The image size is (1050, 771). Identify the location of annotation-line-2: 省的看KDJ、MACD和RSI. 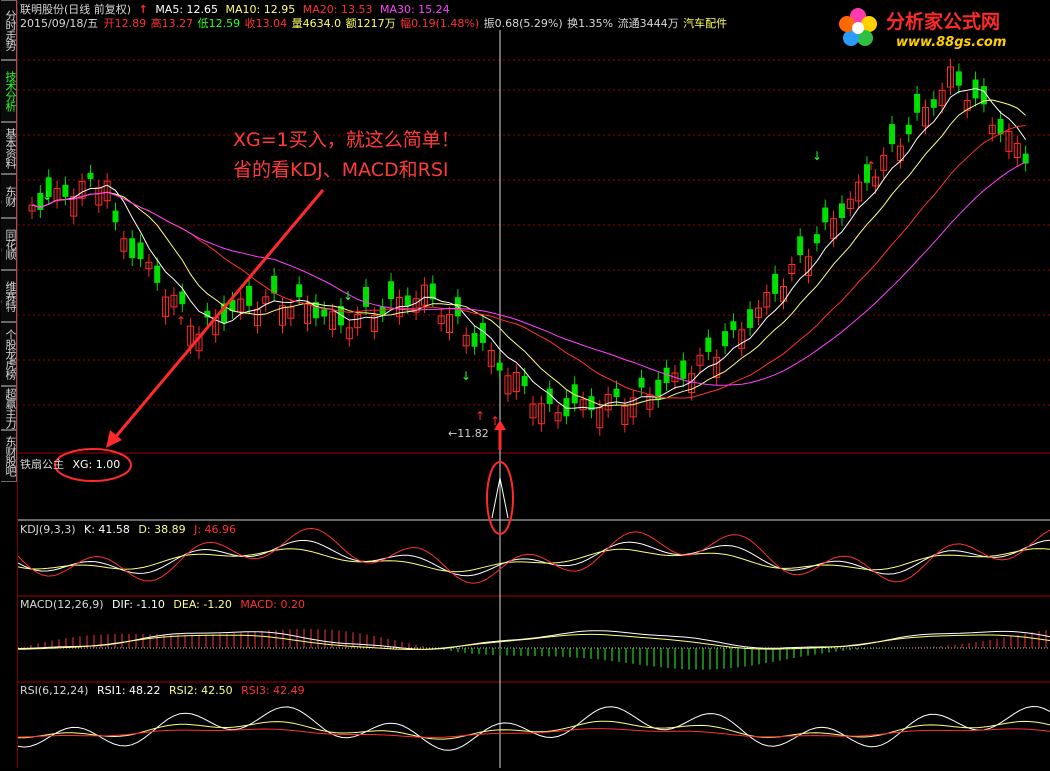
(341, 170).